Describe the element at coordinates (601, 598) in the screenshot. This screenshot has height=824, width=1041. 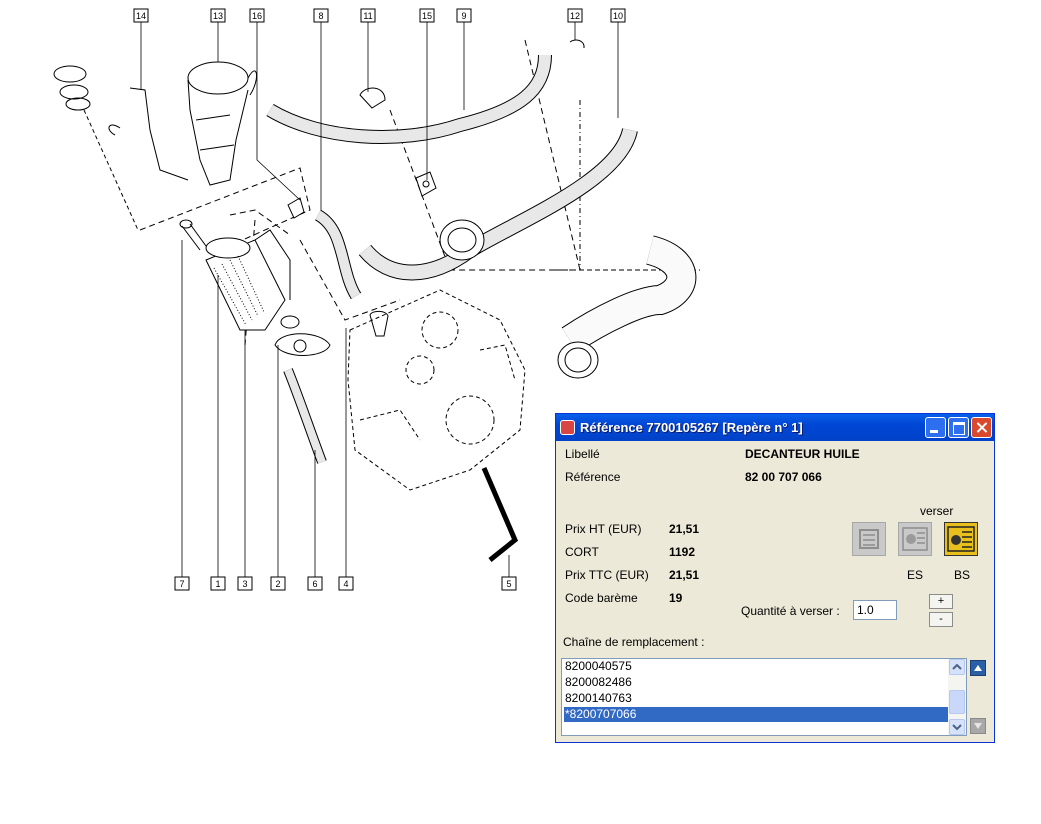
I see `code-bareme-label: Code barème` at that location.